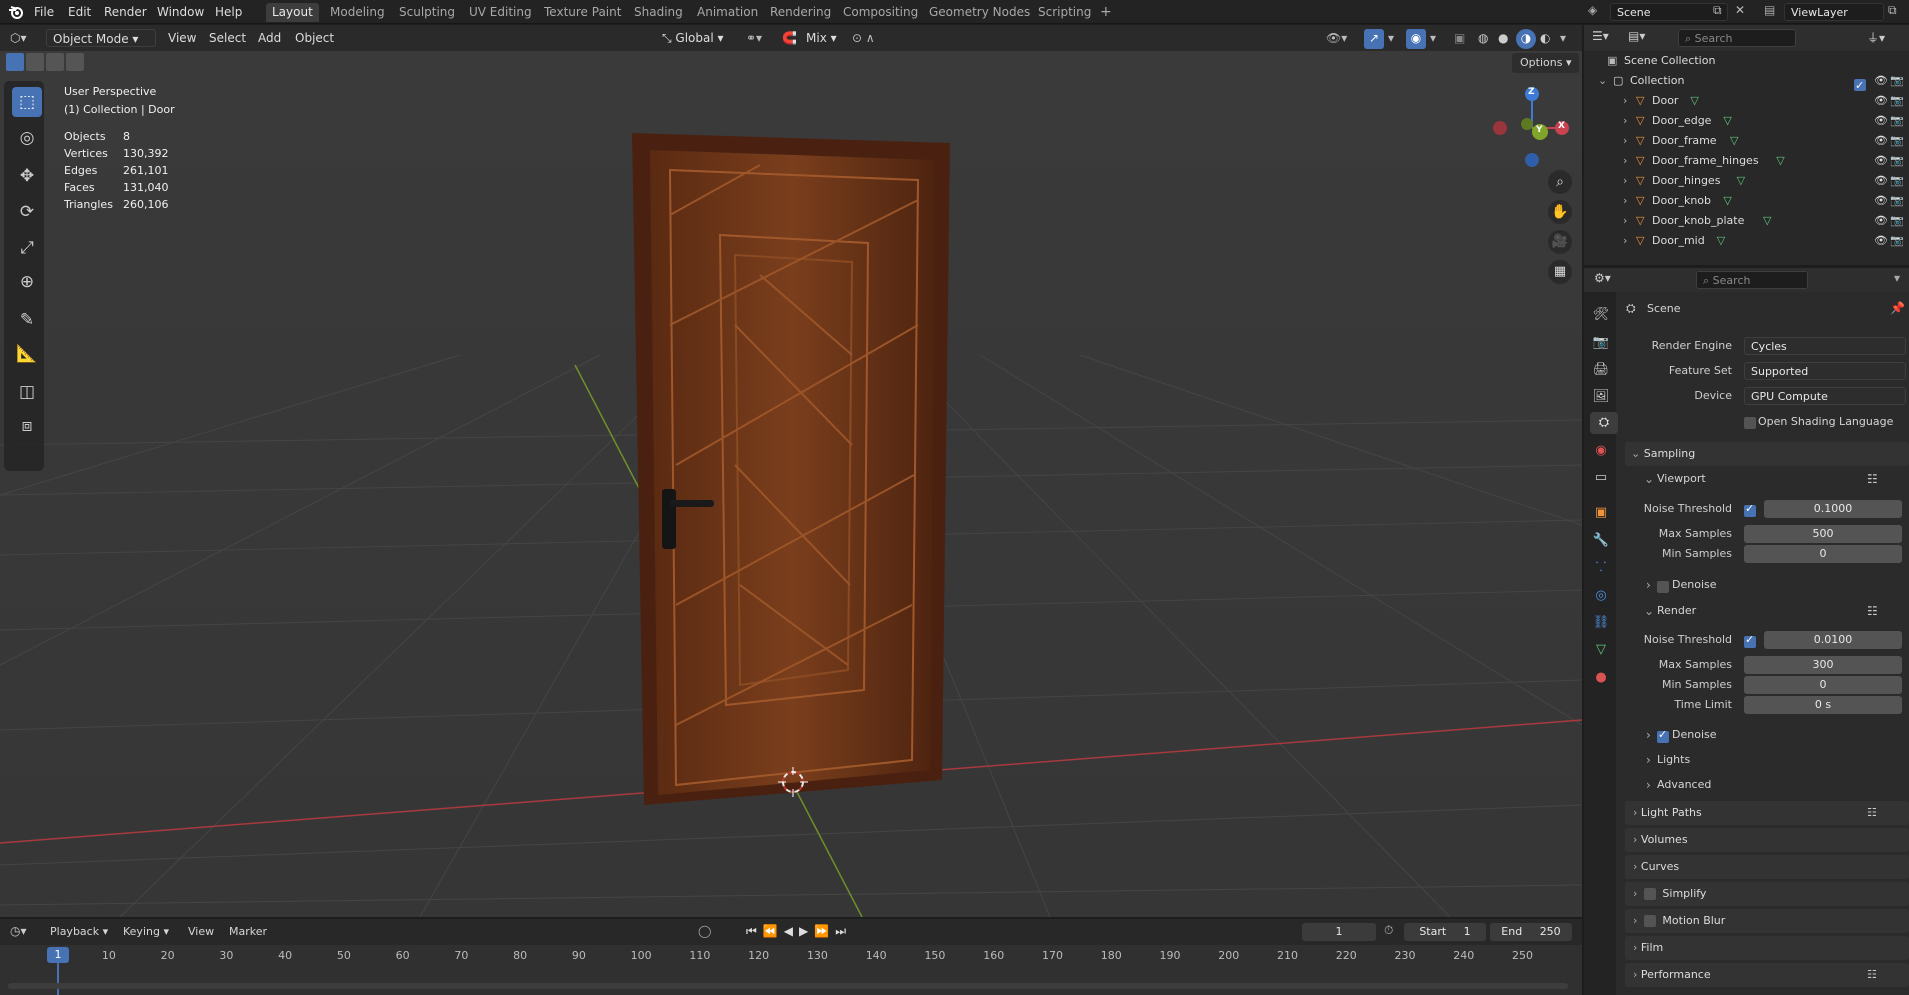 The height and width of the screenshot is (995, 1909). I want to click on render-noise-threshold-field: 0.0100, so click(1833, 640).